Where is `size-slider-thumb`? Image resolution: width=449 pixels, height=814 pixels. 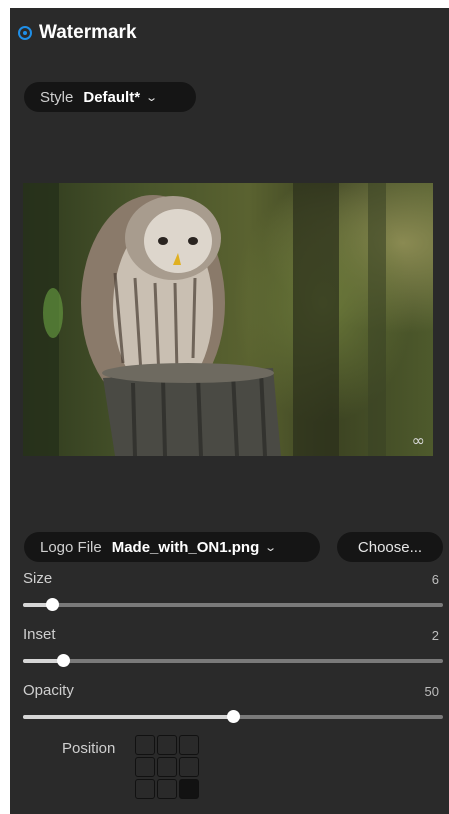
size-slider-thumb is located at coordinates (53, 604).